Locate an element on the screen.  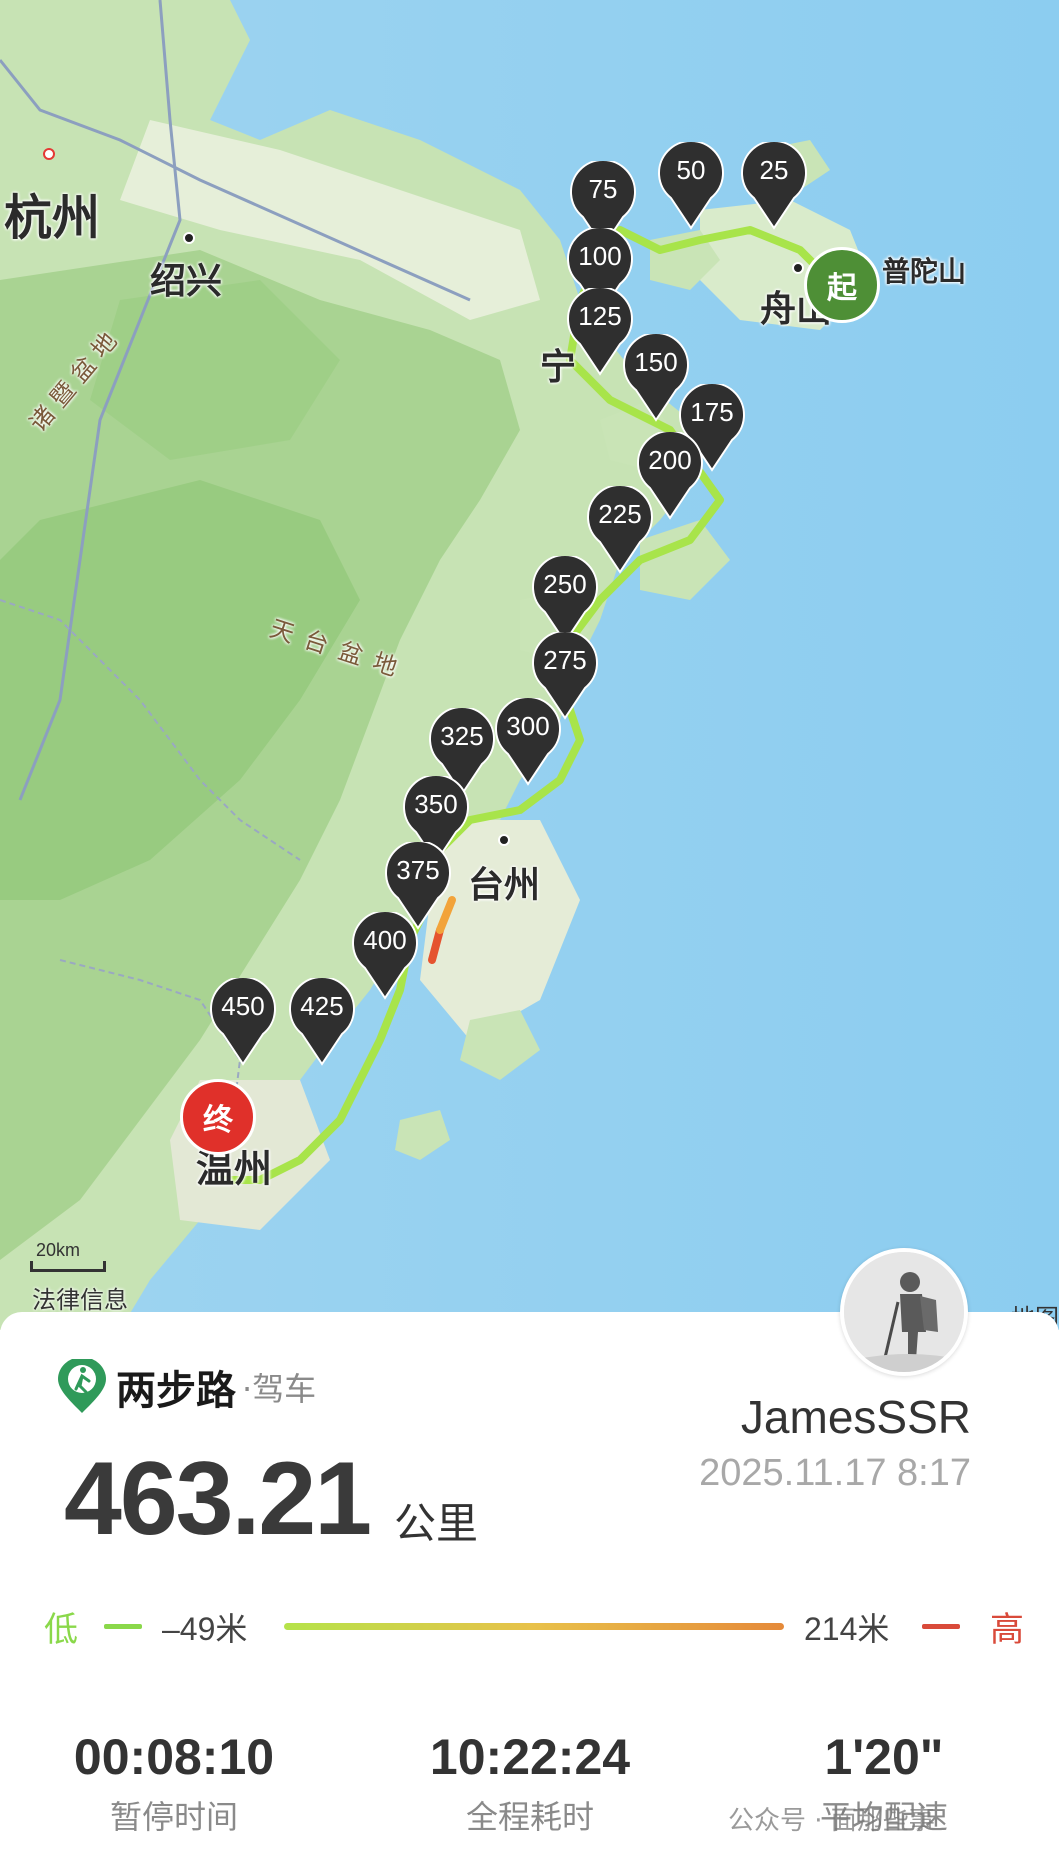
elevation-min-value: –49米 is located at coordinates (205, 1629).